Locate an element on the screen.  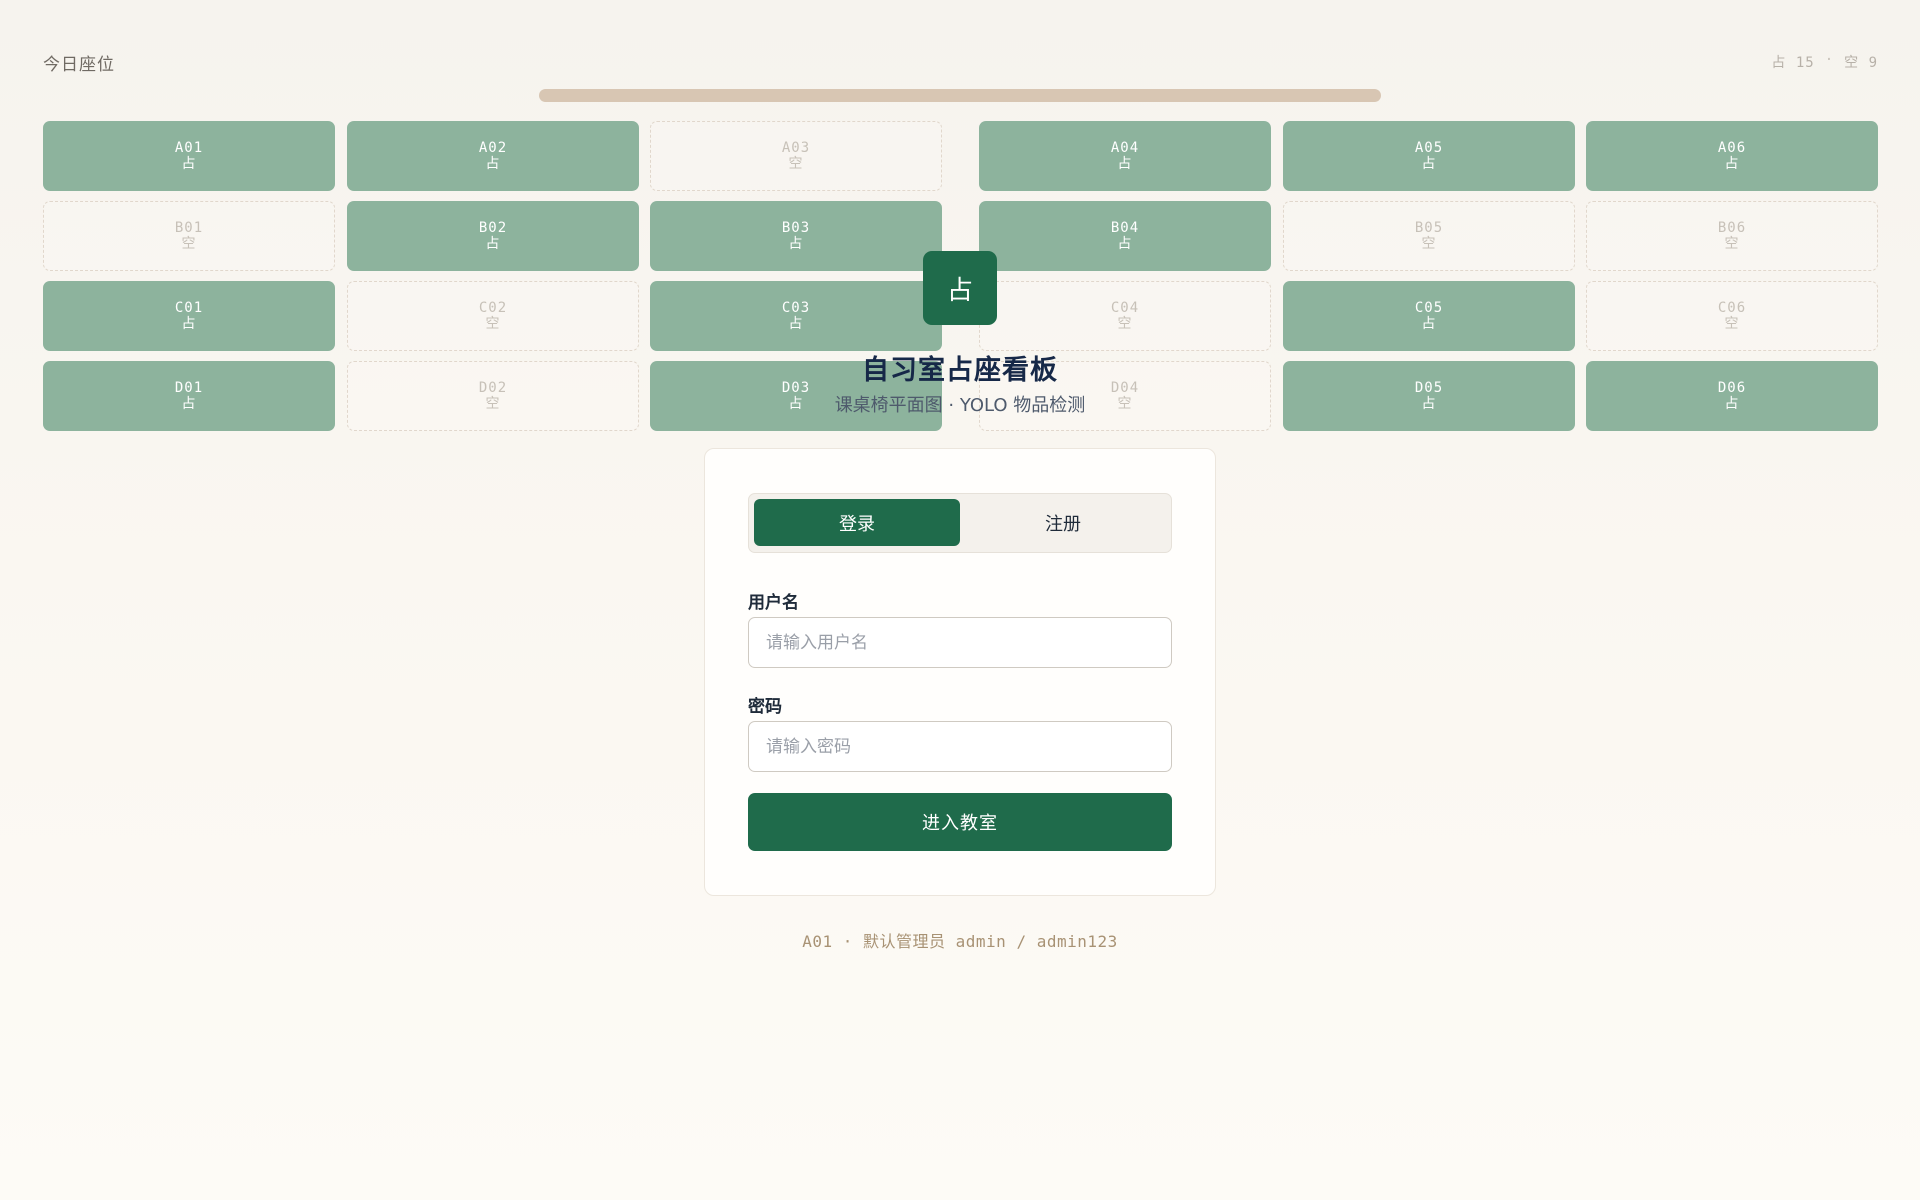
seat-b05: B05 空 is located at coordinates (1429, 236).